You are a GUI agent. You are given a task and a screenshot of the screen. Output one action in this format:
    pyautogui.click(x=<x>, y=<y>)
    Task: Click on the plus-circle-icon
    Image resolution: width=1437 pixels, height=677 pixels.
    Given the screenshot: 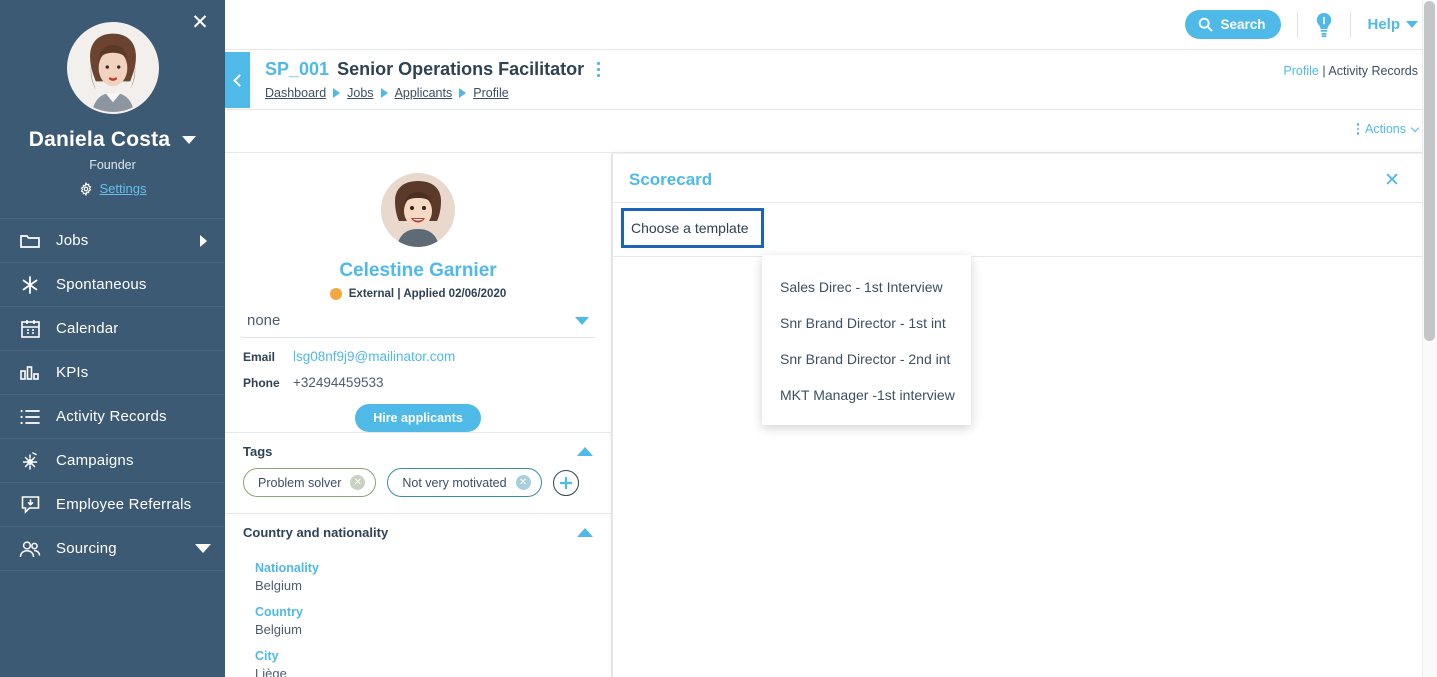 What is the action you would take?
    pyautogui.click(x=565, y=482)
    